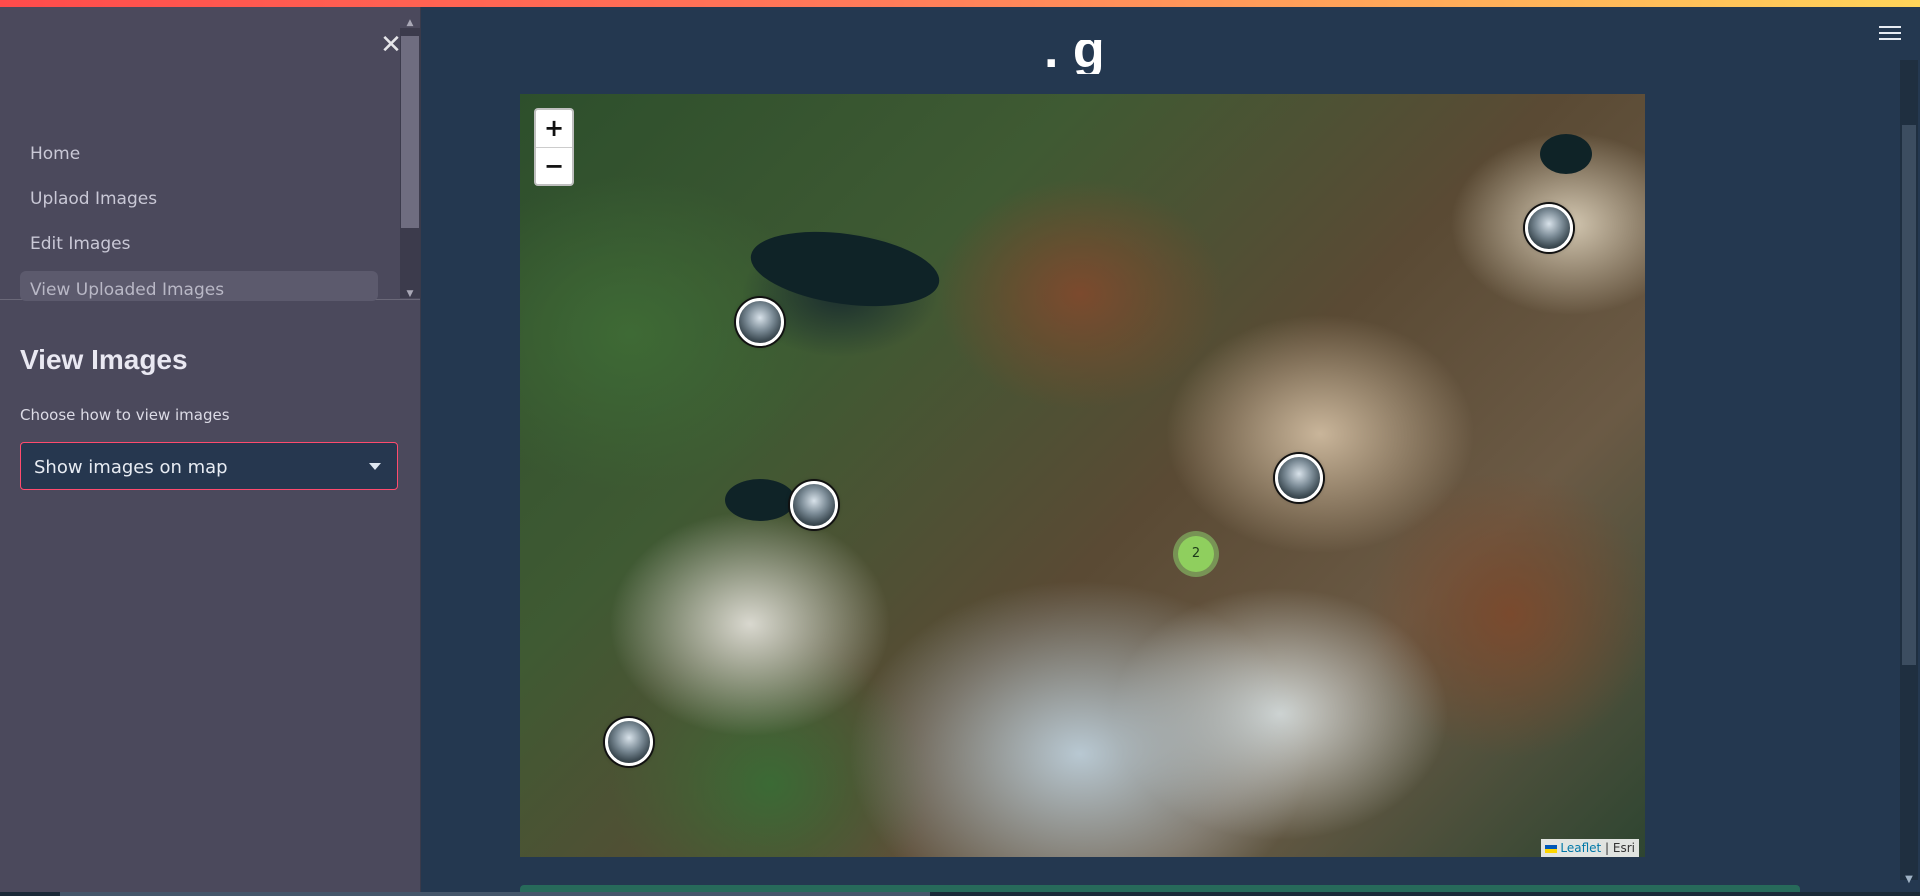  I want to click on attribution-provider: Esri, so click(1623, 848).